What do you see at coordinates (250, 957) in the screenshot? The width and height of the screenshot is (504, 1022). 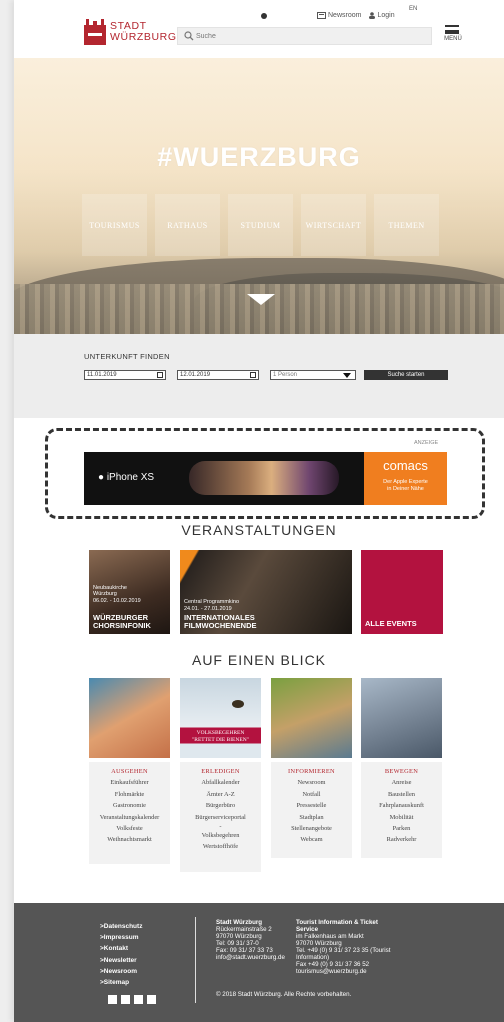 I see `email-link: info@stadt.wuerzburg.de` at bounding box center [250, 957].